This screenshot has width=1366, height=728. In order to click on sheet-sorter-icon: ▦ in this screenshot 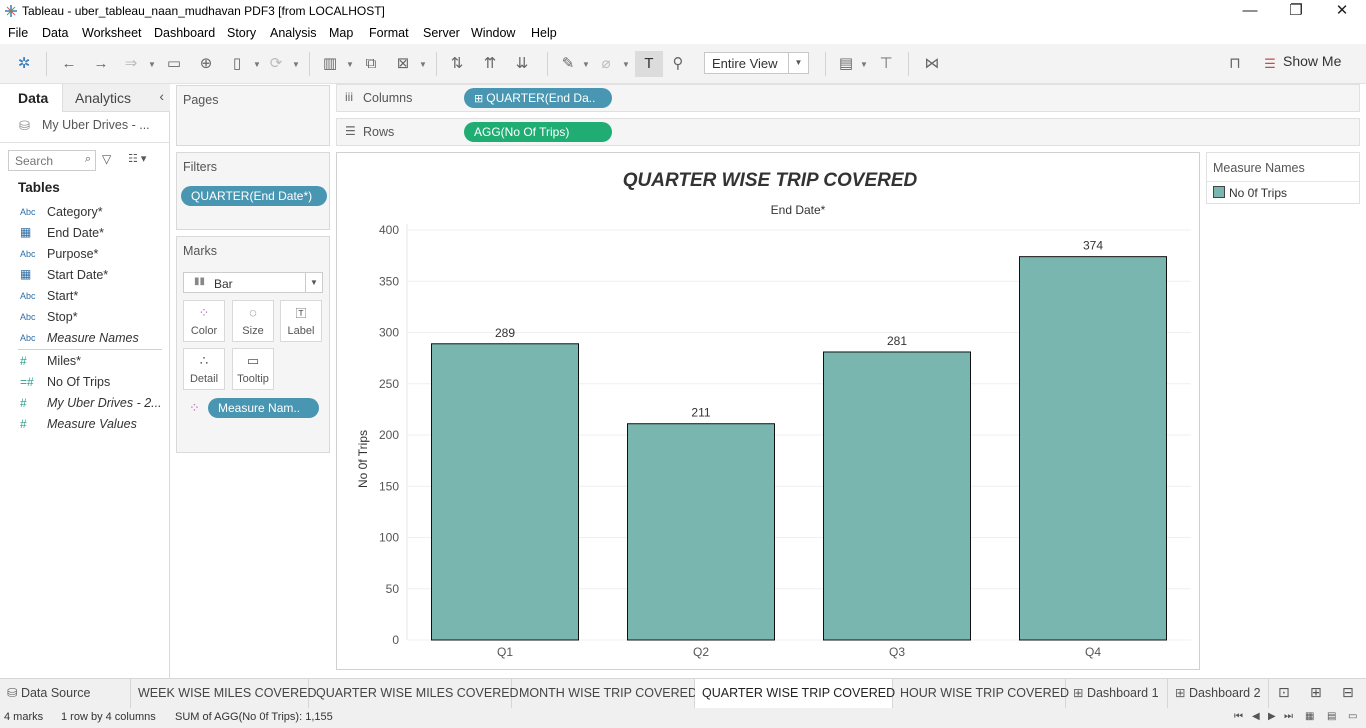, I will do `click(1309, 716)`.